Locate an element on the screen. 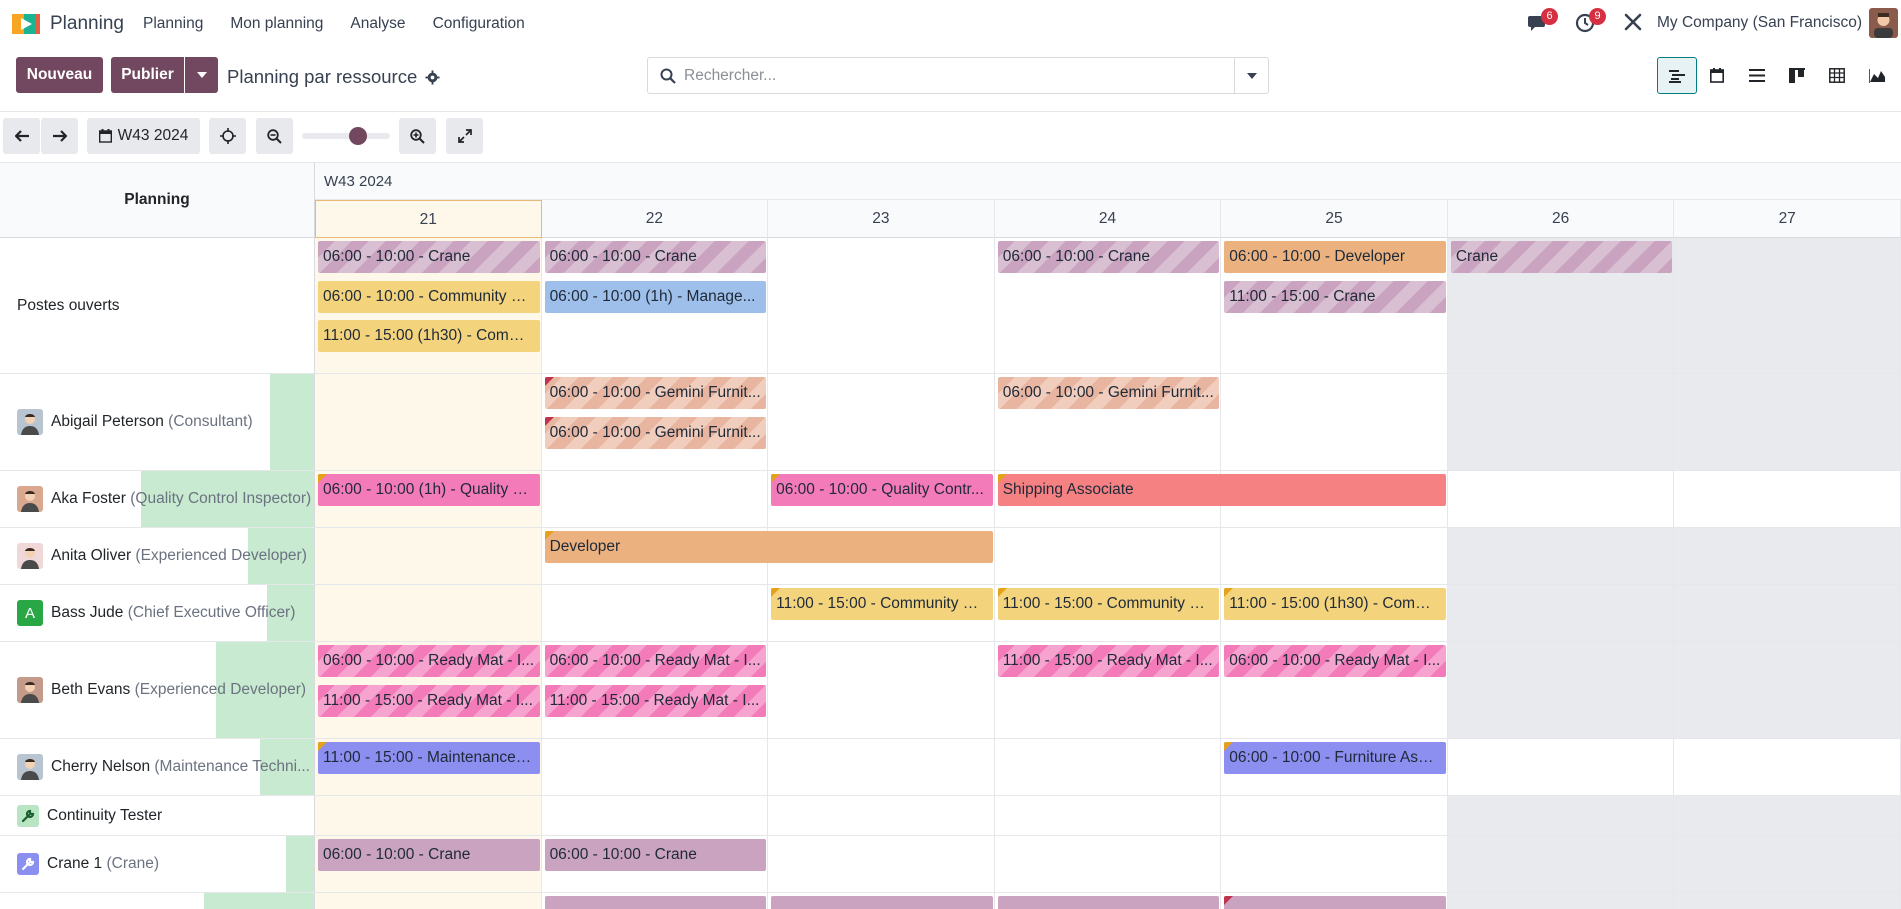 This screenshot has width=1901, height=909. search-input is located at coordinates (954, 75).